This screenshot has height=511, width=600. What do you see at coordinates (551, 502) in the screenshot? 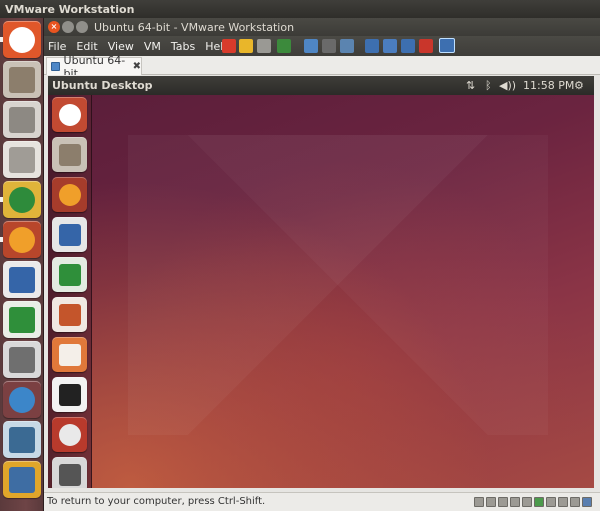
I see `sound-icon` at bounding box center [551, 502].